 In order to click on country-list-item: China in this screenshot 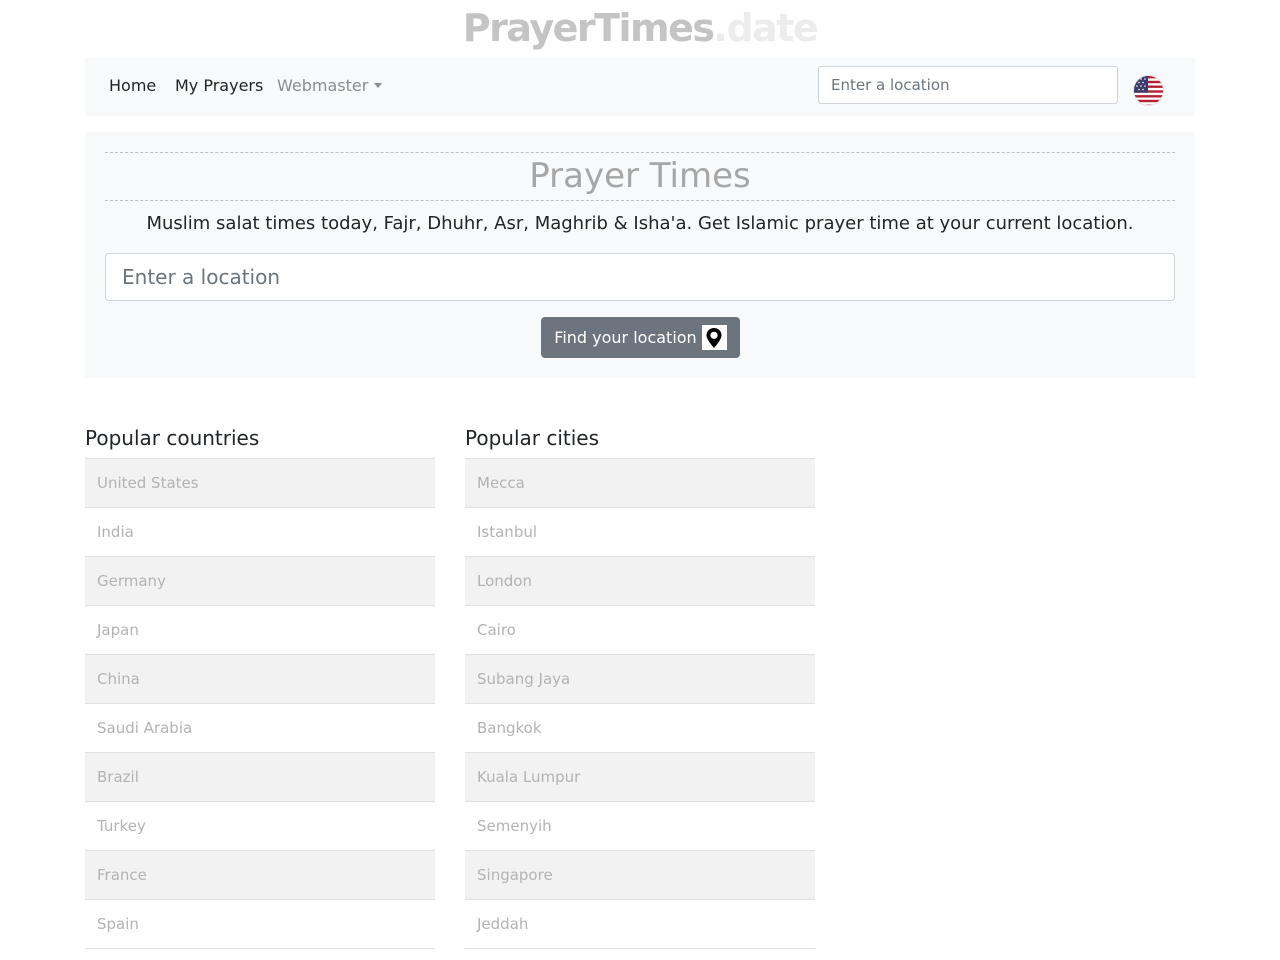, I will do `click(260, 679)`.